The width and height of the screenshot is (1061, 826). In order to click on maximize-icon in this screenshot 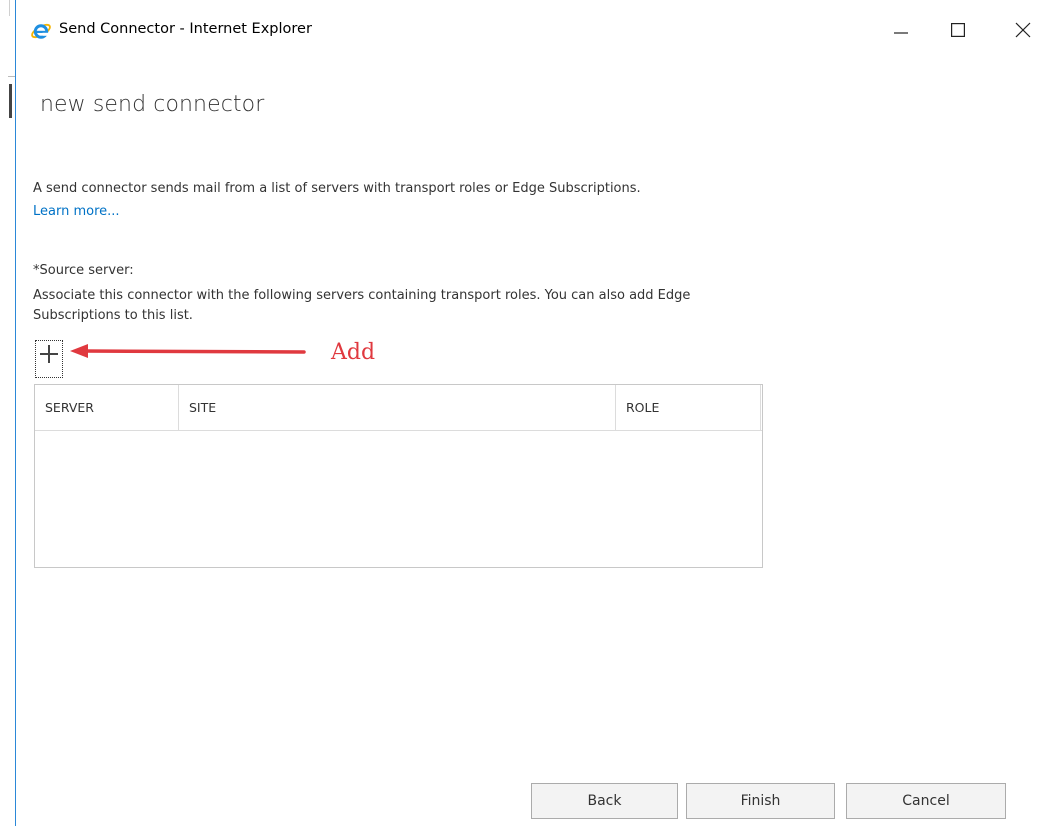, I will do `click(958, 30)`.